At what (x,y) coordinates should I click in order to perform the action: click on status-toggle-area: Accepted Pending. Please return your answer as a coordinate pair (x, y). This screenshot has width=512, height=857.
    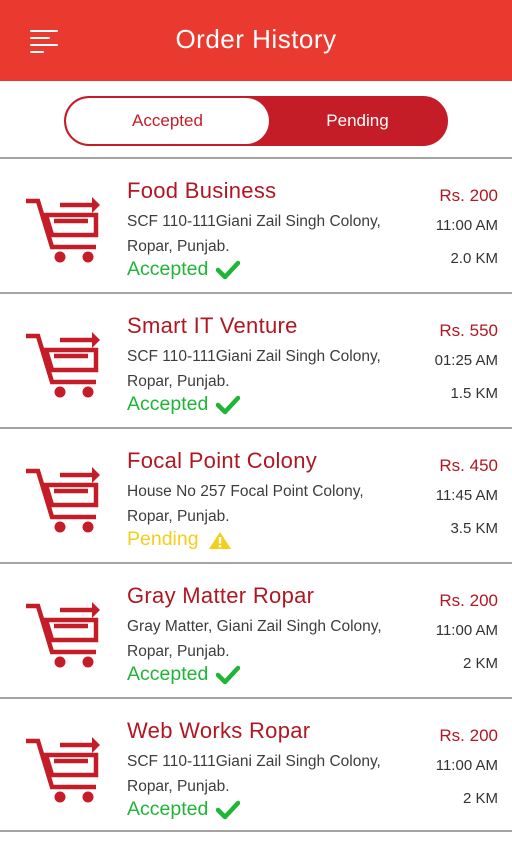
    Looking at the image, I should click on (256, 119).